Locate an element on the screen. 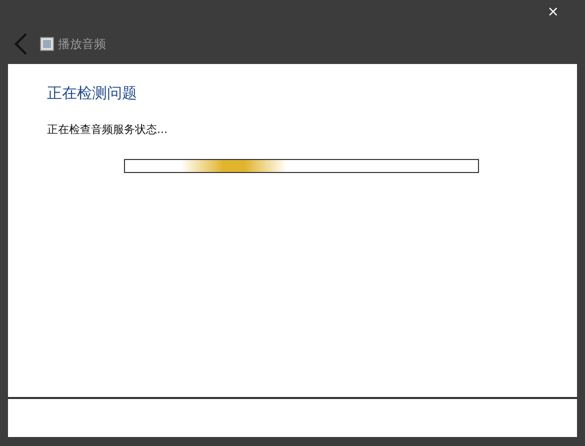  window-title: 播放音频 is located at coordinates (82, 44).